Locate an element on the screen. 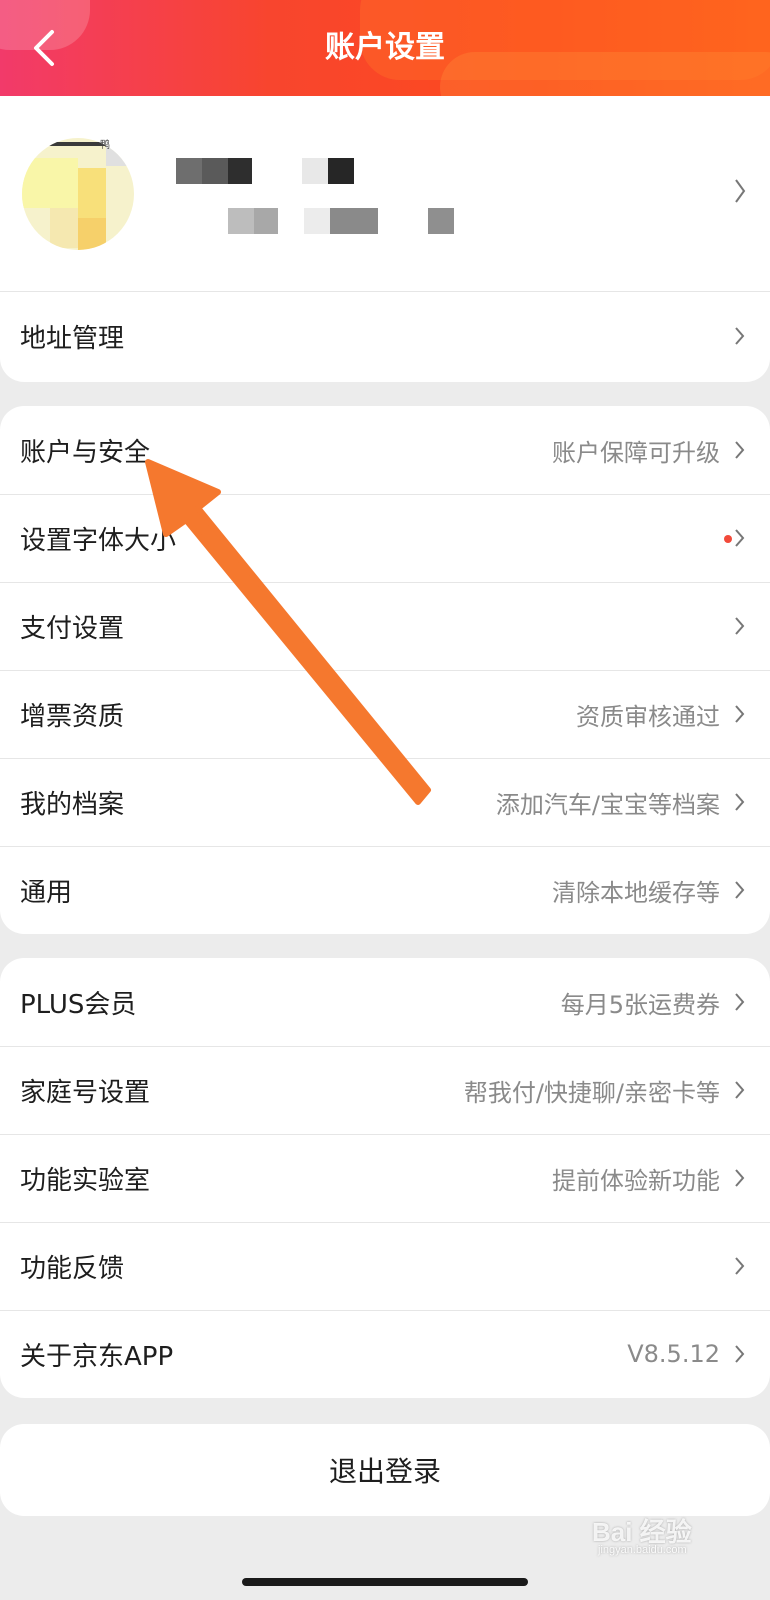 This screenshot has width=770, height=1600. item-label: 功能反馈 is located at coordinates (72, 1268).